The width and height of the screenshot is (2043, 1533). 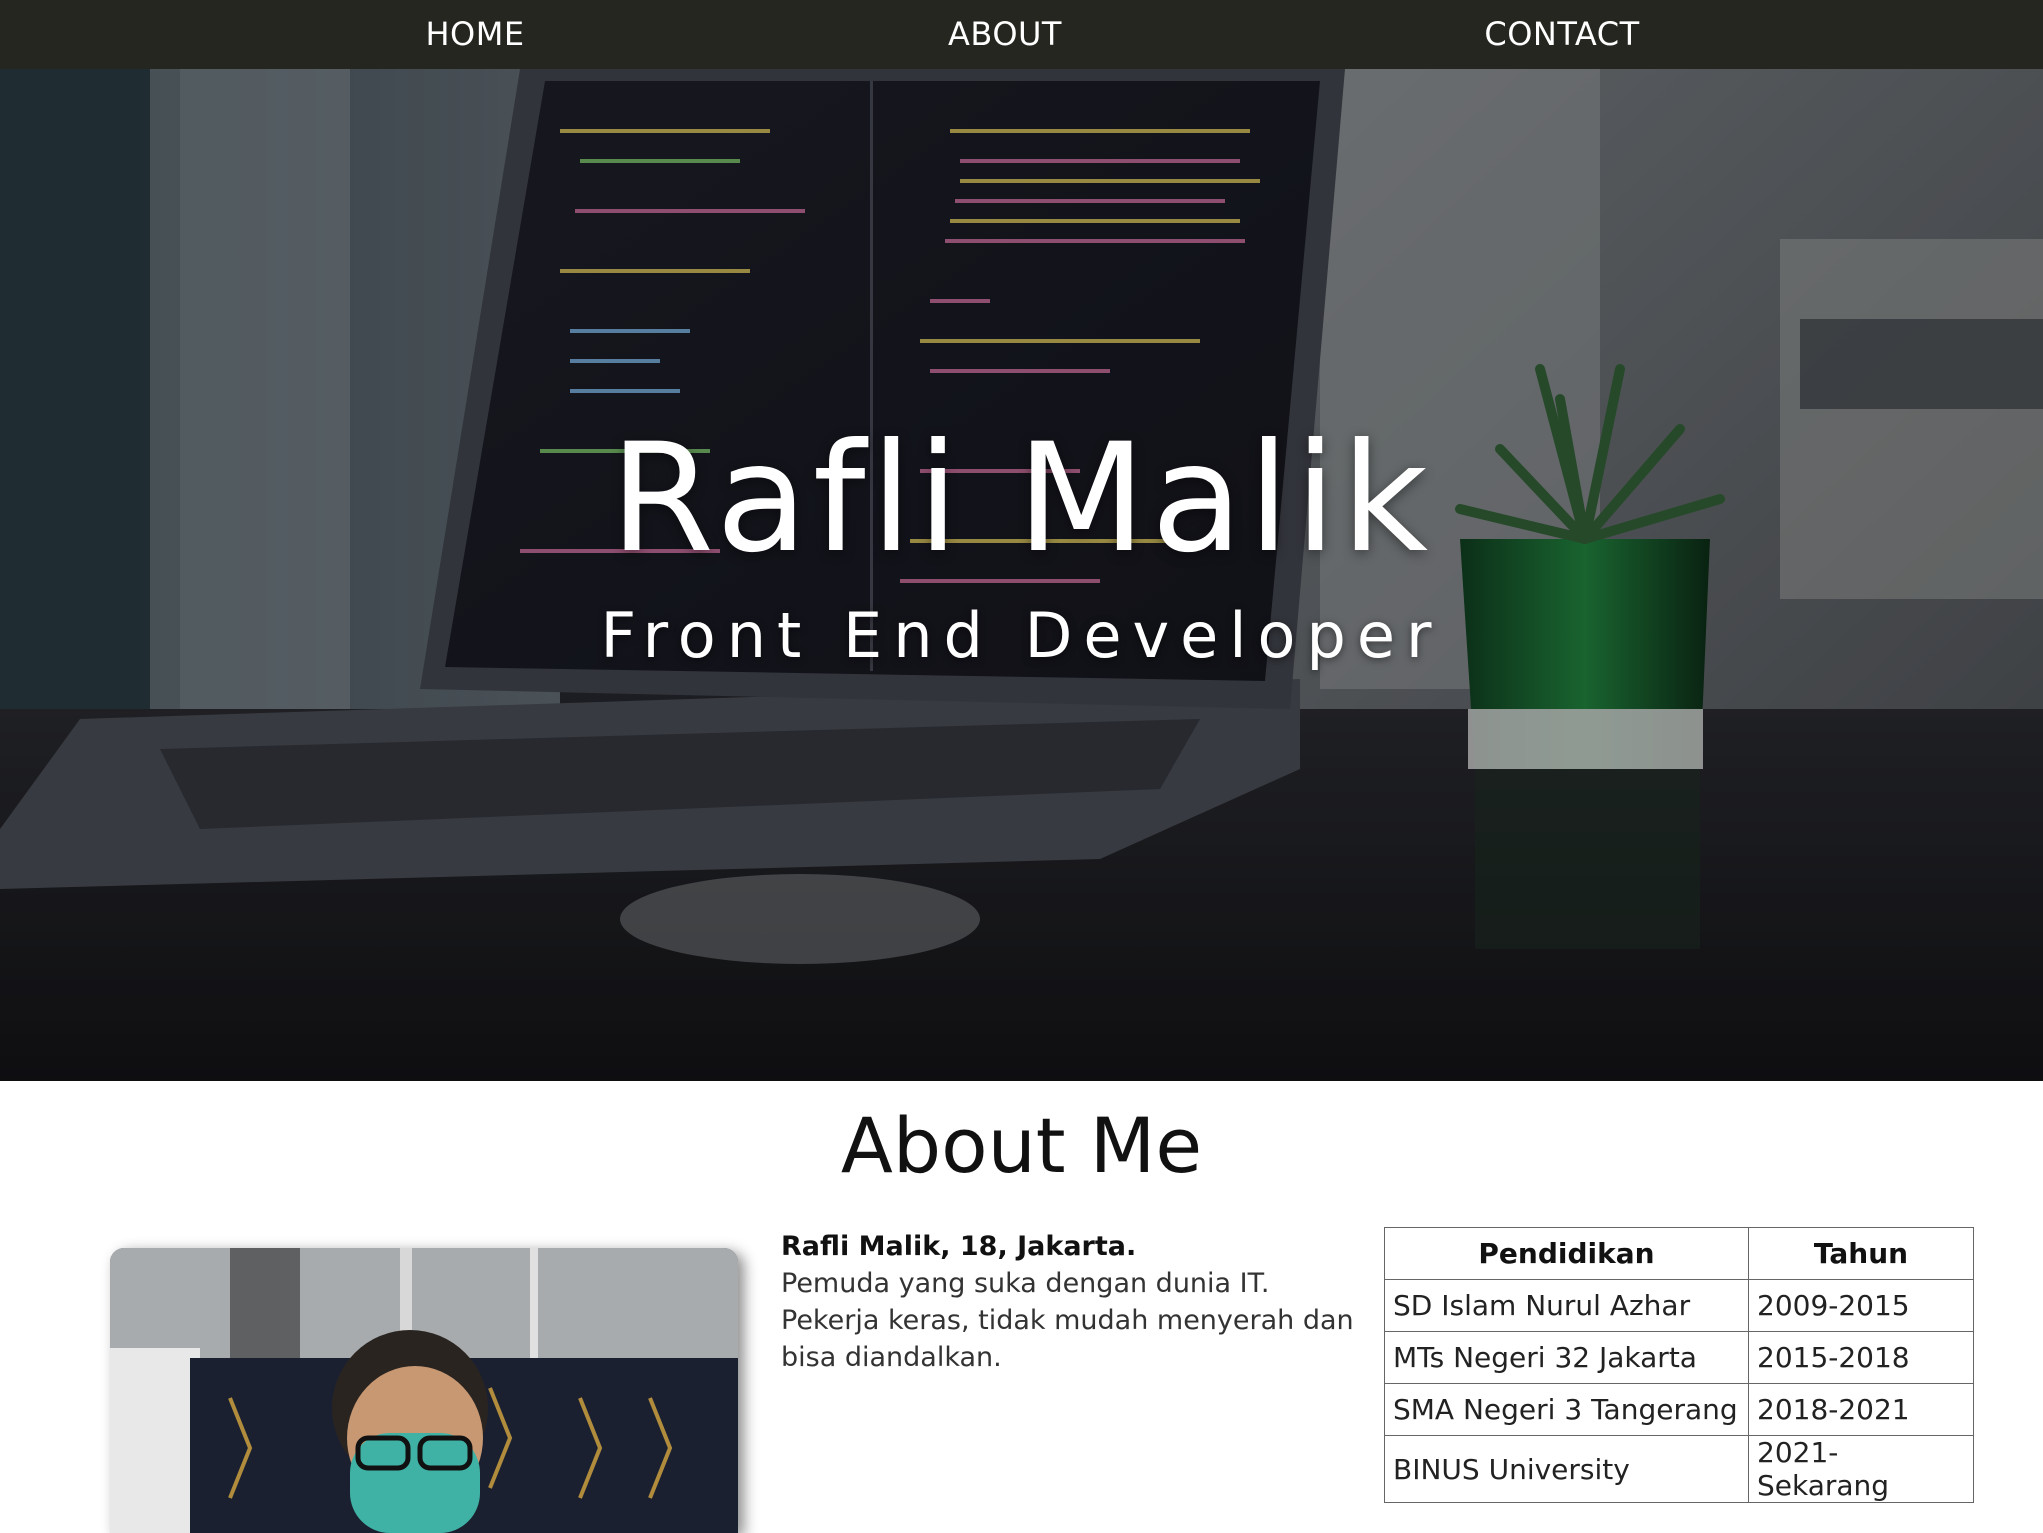 I want to click on nav-about-link: ABOUT, so click(x=1005, y=34).